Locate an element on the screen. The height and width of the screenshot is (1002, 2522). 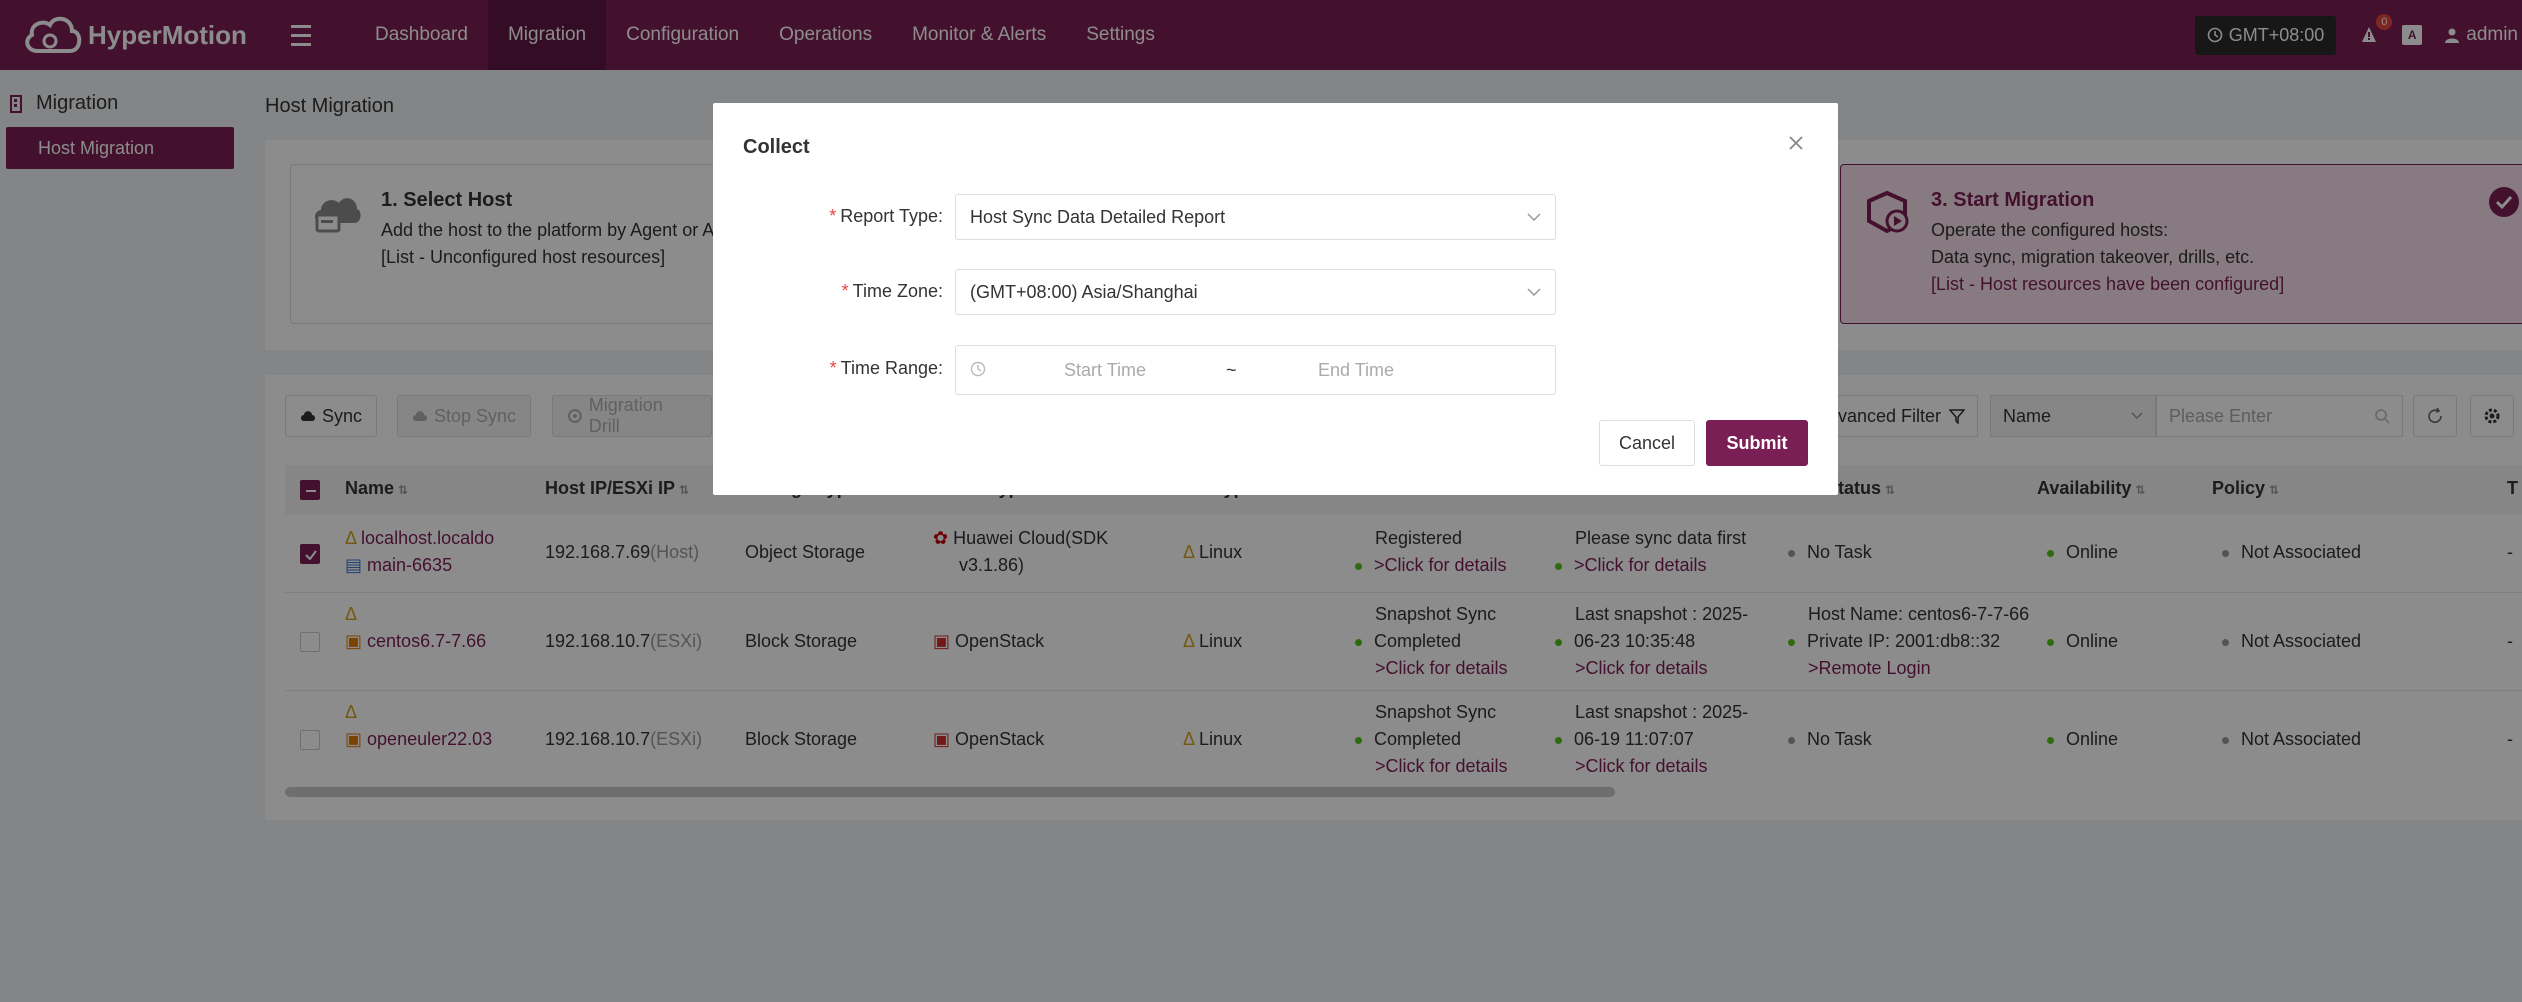
end-time-input: End Time is located at coordinates (1356, 370).